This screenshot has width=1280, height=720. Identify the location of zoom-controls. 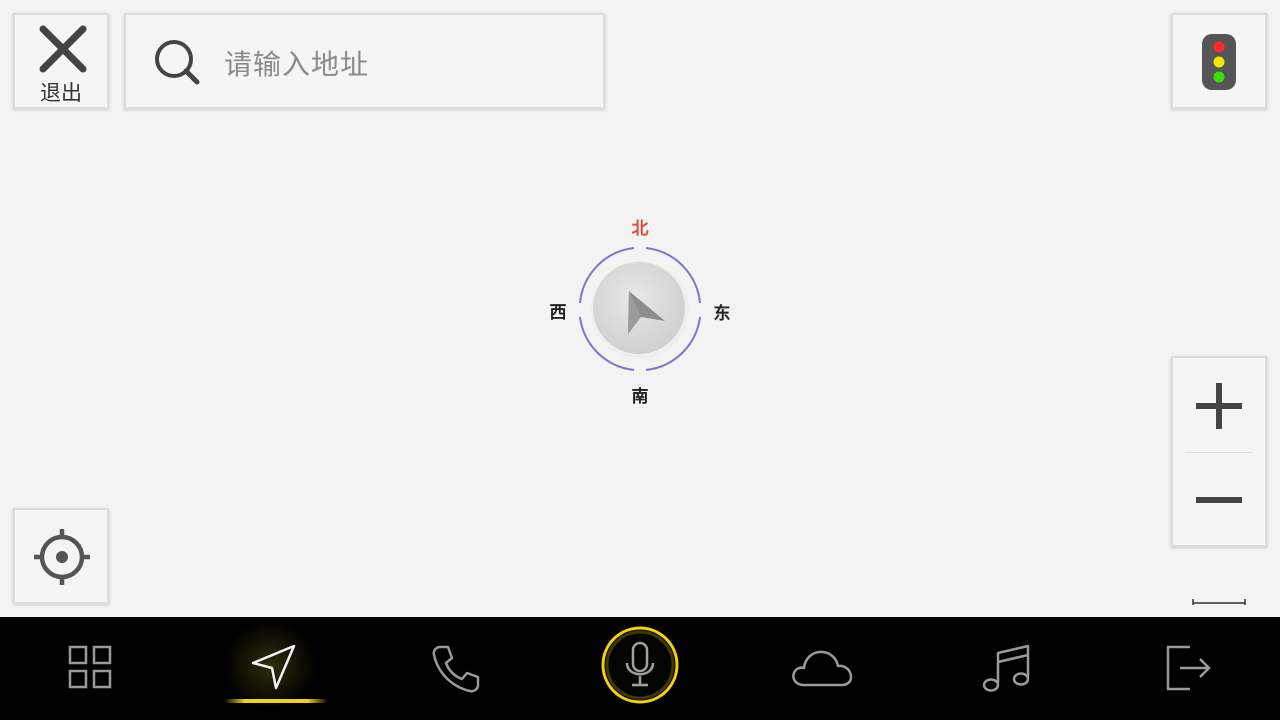
(1219, 451).